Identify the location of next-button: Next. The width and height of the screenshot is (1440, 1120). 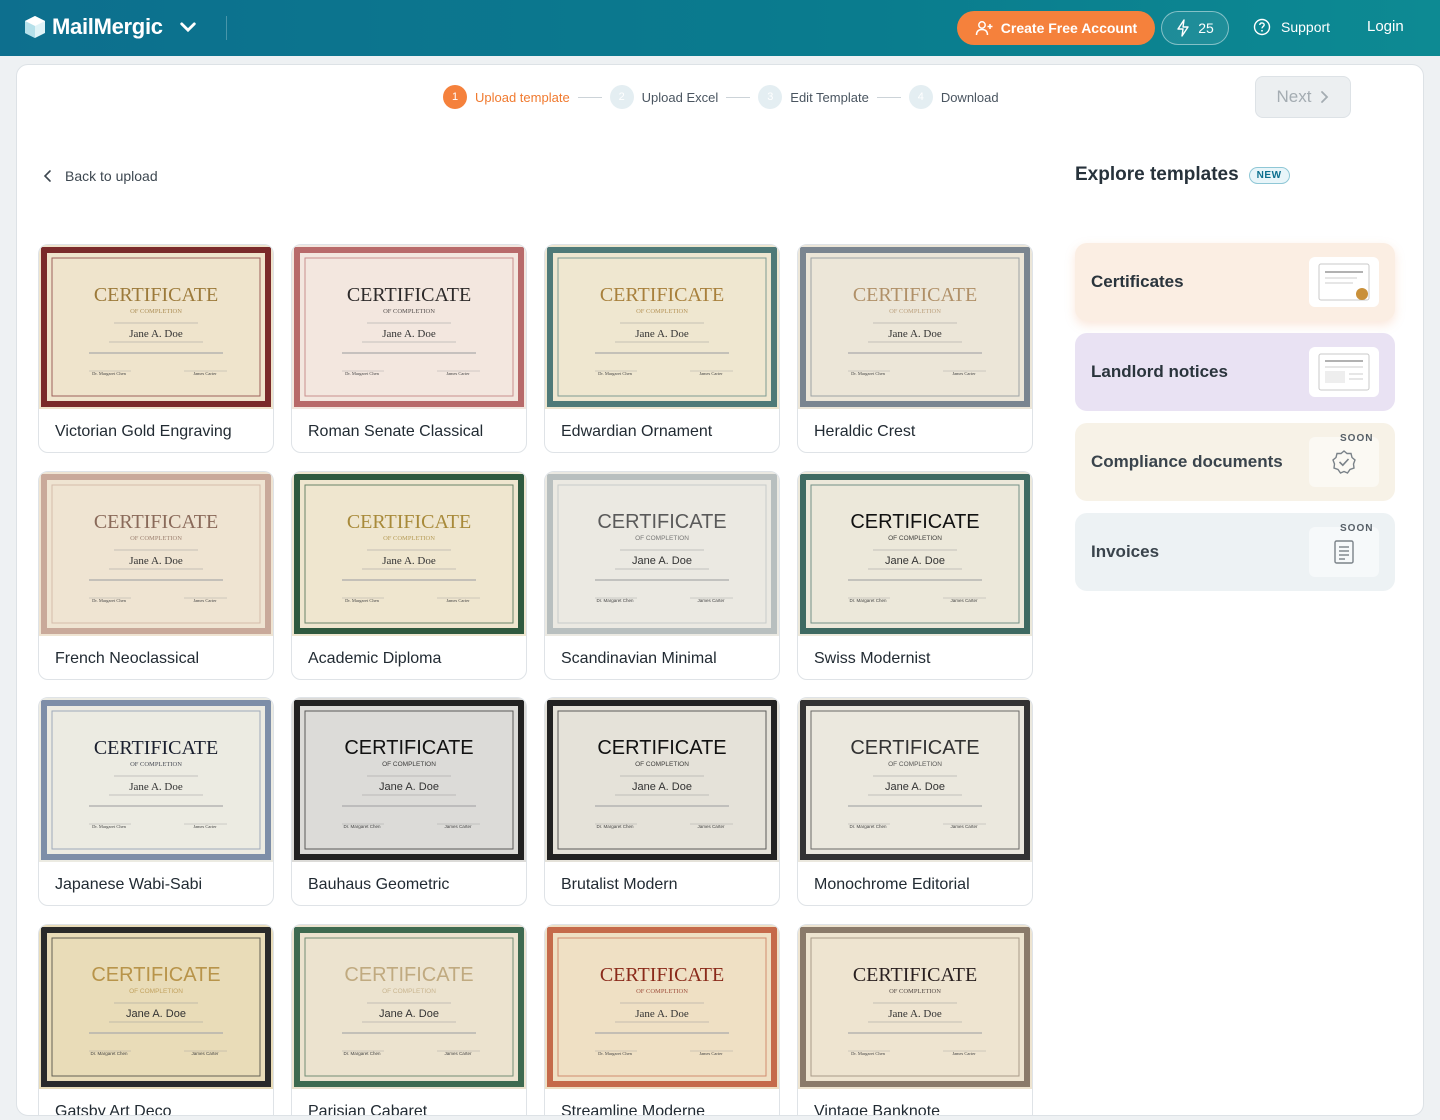
(1303, 97).